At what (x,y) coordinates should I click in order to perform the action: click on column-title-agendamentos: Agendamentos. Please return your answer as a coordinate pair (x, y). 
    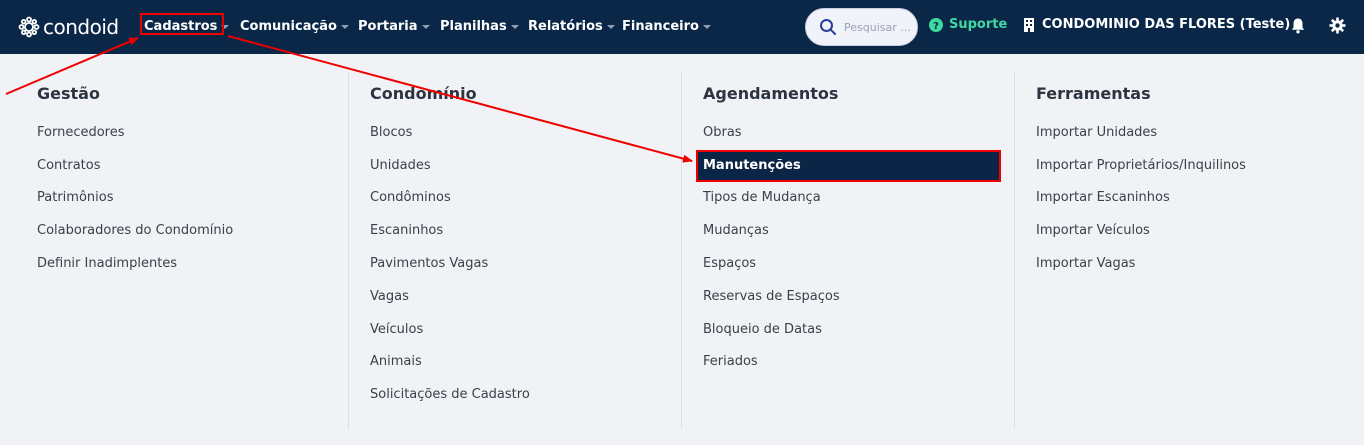
    Looking at the image, I should click on (771, 93).